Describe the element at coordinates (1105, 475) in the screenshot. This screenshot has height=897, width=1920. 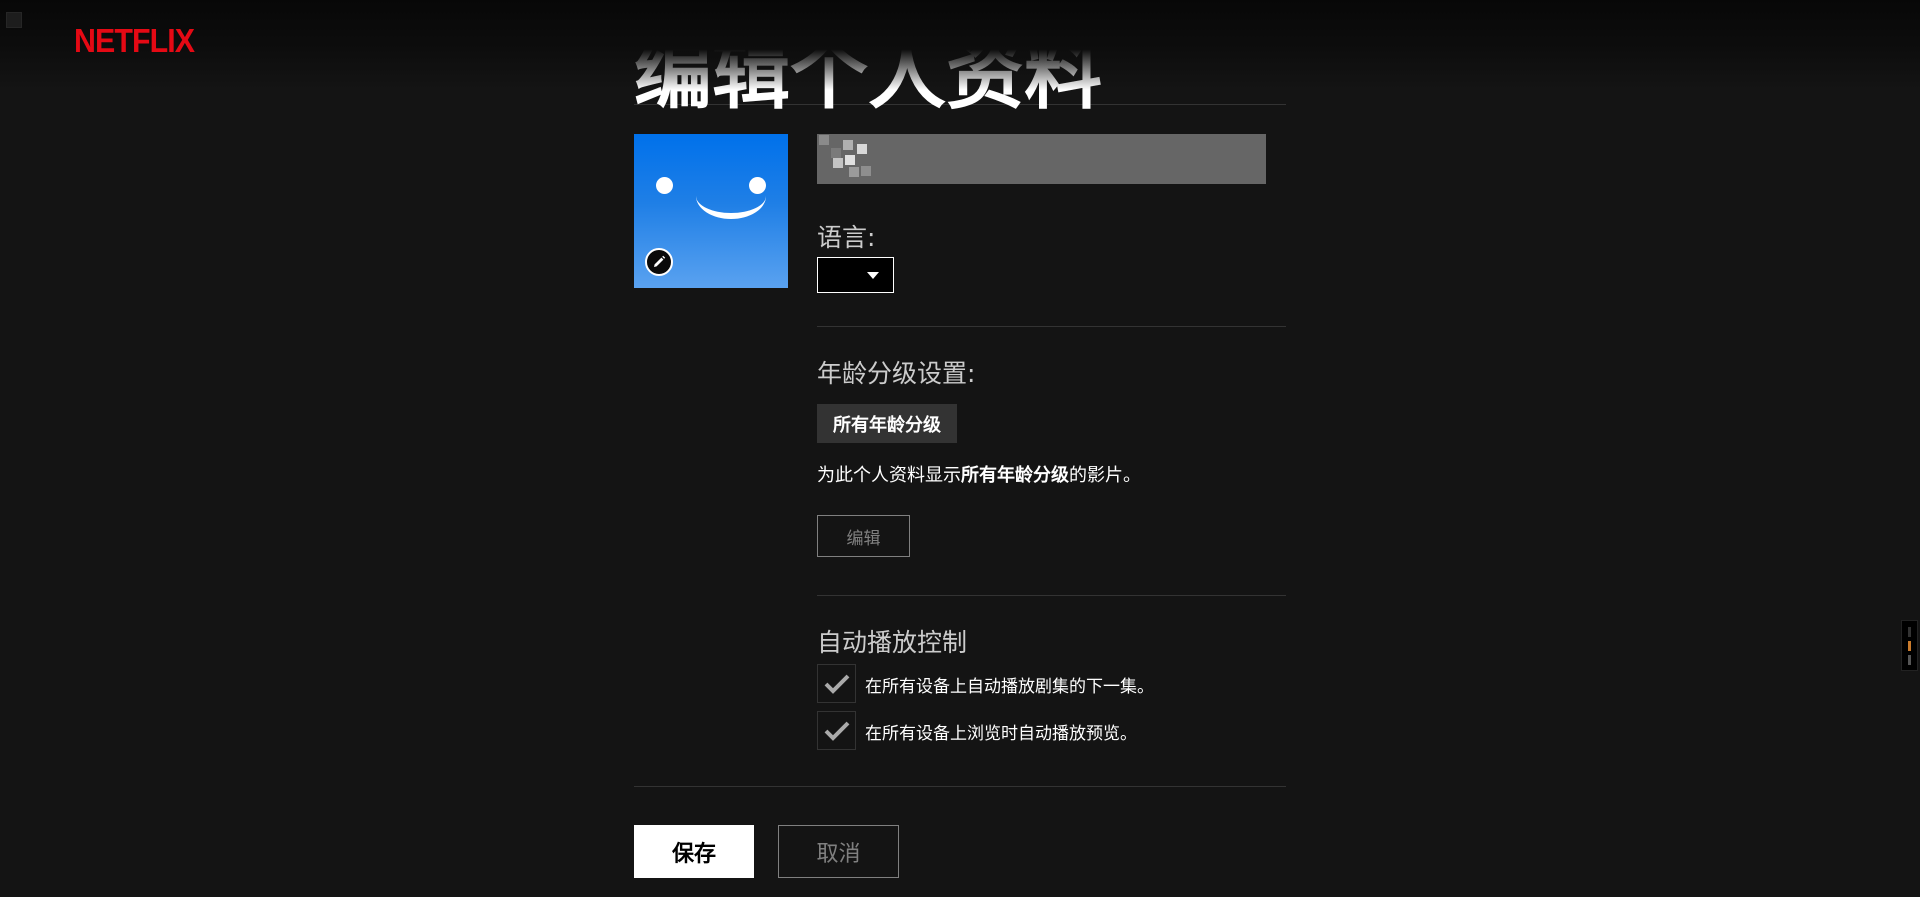
I see `maturity-description-suffix: 的影片。` at that location.